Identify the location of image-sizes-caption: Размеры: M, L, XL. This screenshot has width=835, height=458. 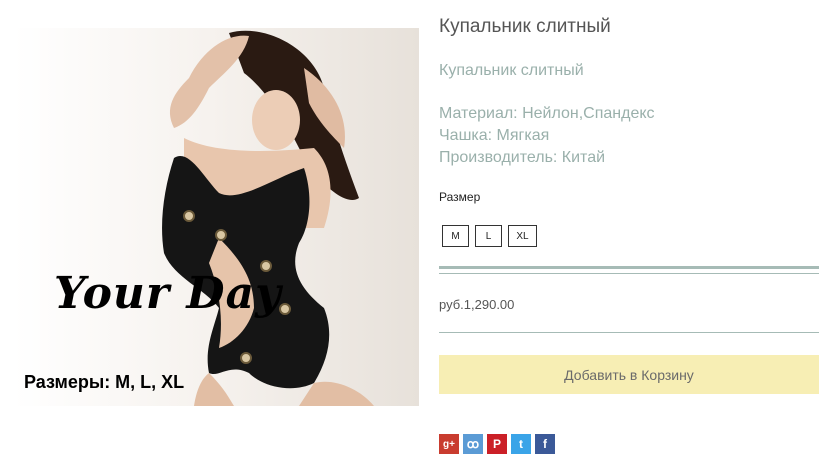
(104, 382).